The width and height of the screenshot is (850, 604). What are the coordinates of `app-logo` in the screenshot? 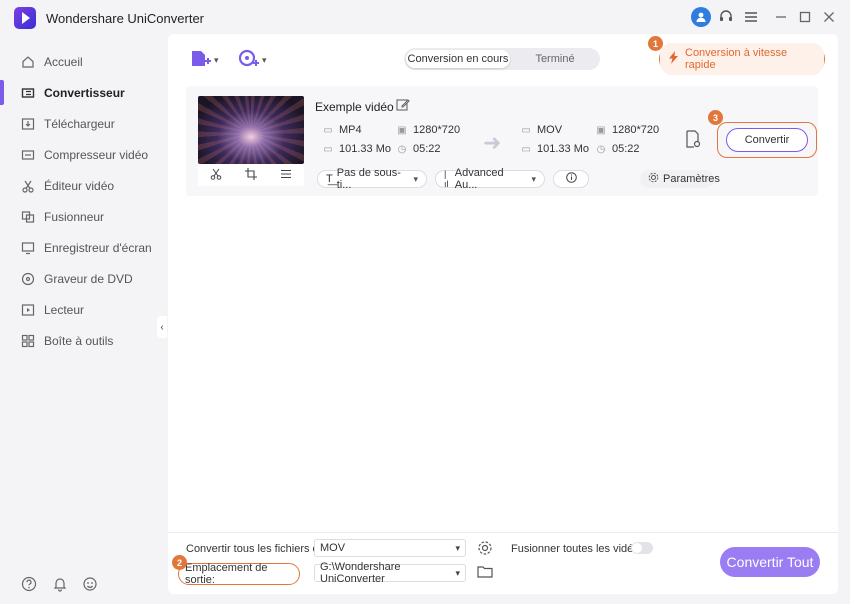 It's located at (25, 18).